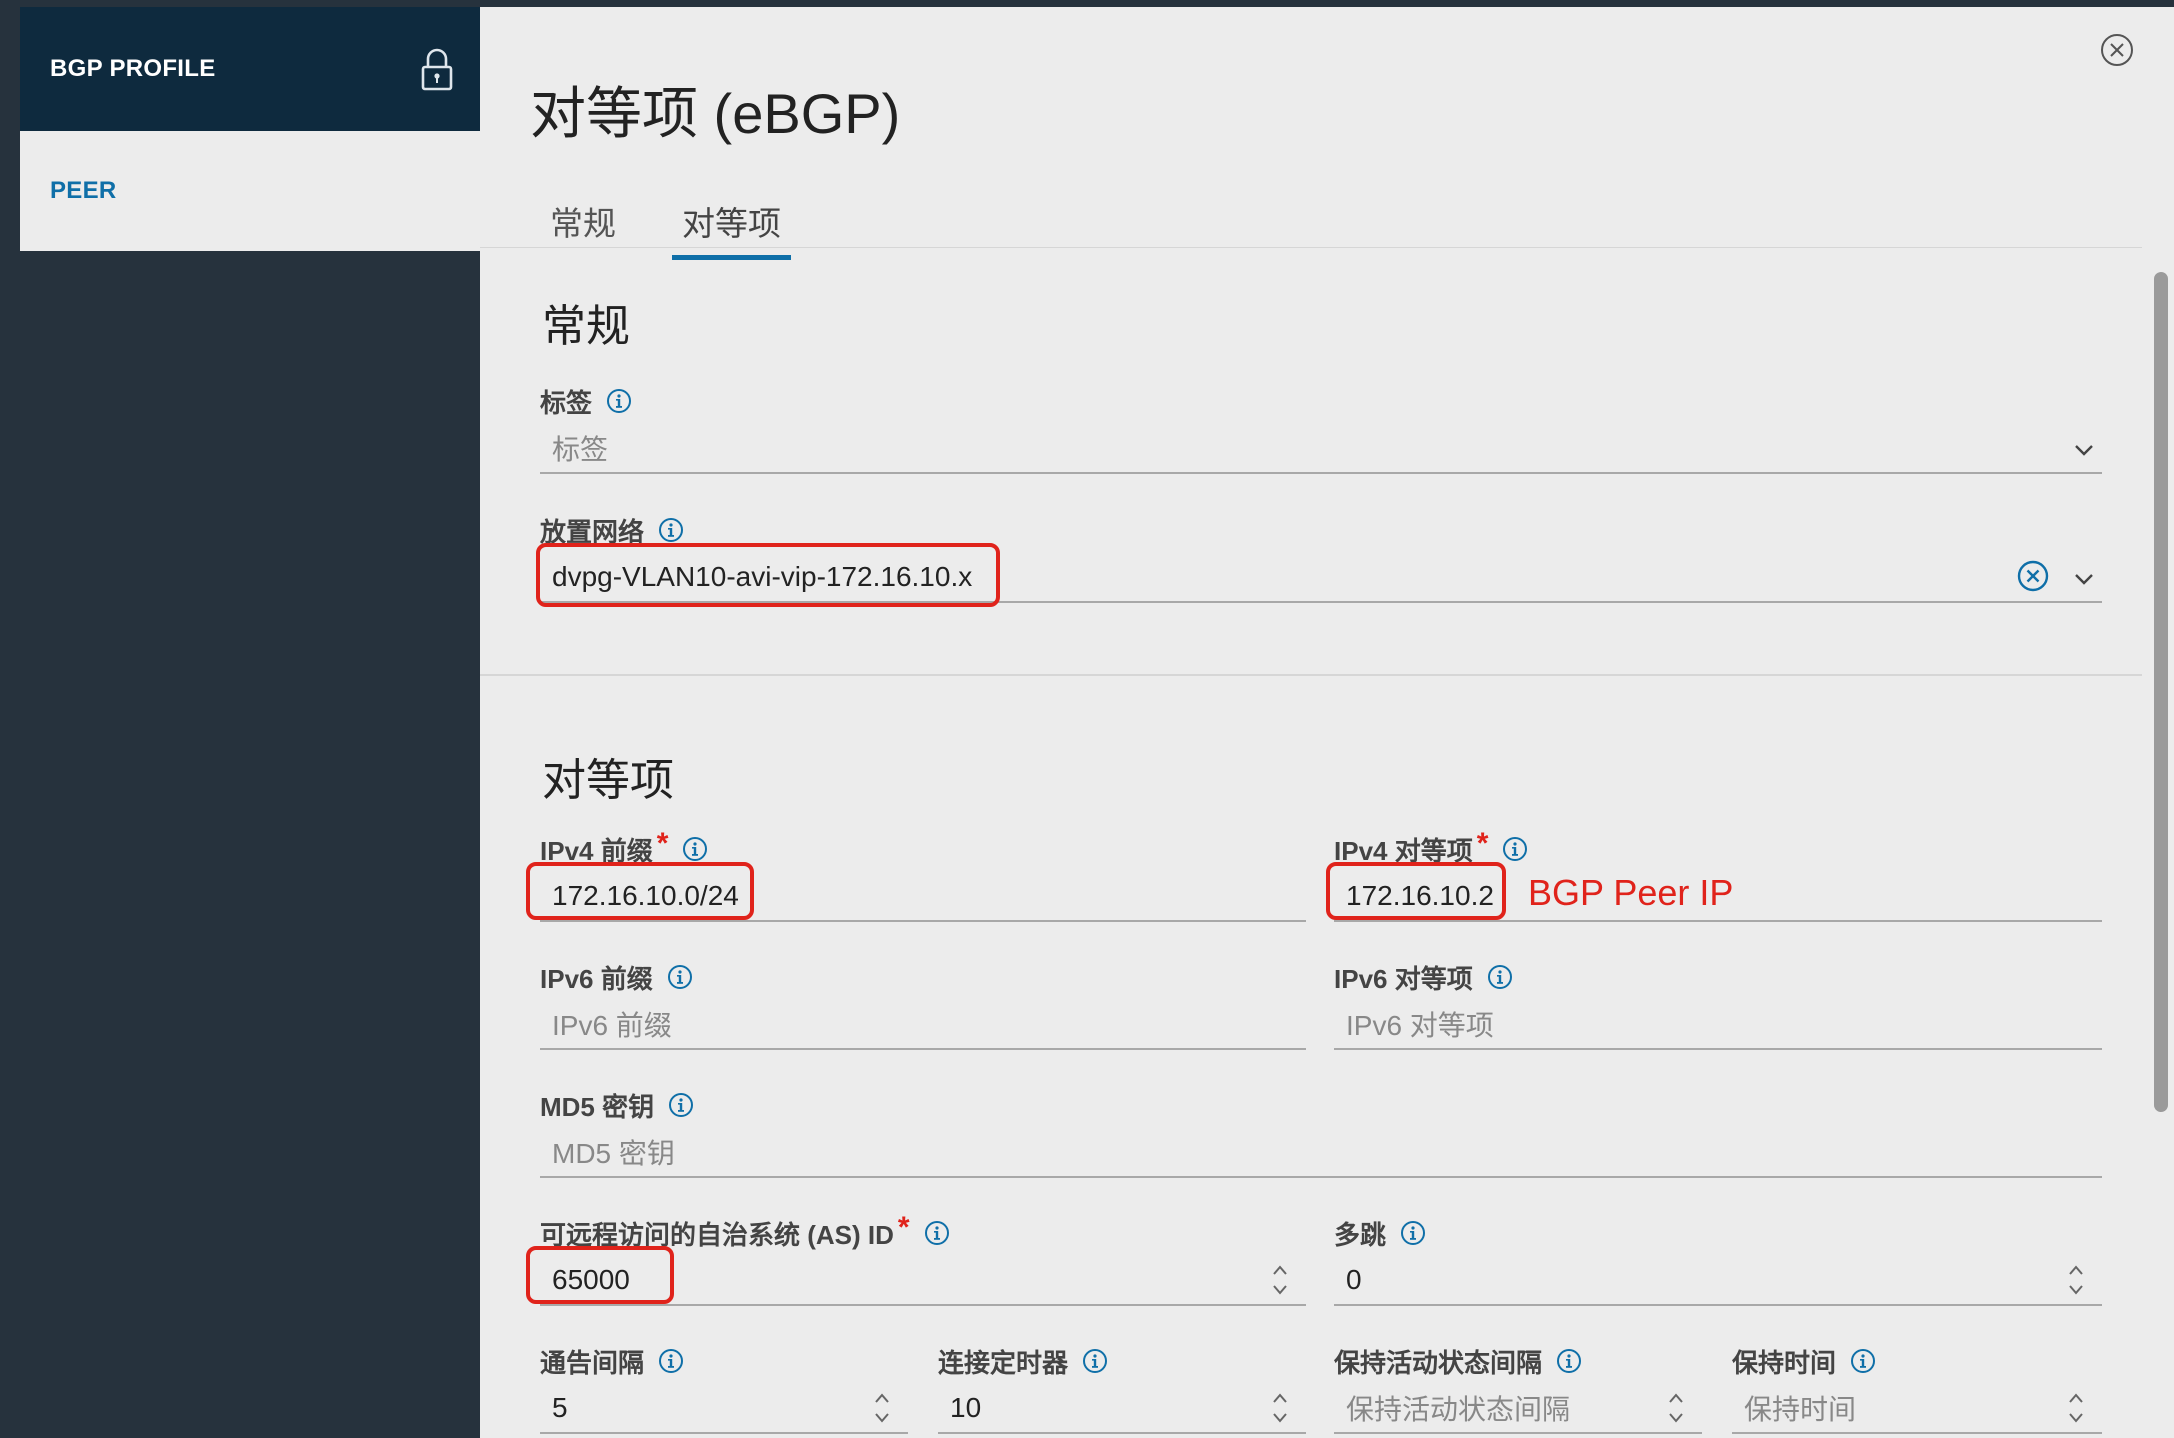 Image resolution: width=2174 pixels, height=1438 pixels. What do you see at coordinates (1458, 1409) in the screenshot?
I see `keepalive-interval-placeholder: 保持活动状态间隔` at bounding box center [1458, 1409].